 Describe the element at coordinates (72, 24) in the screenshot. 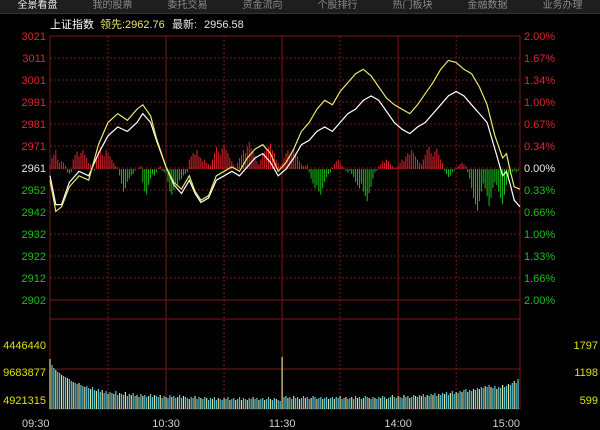

I see `index-name: 上证指数` at that location.